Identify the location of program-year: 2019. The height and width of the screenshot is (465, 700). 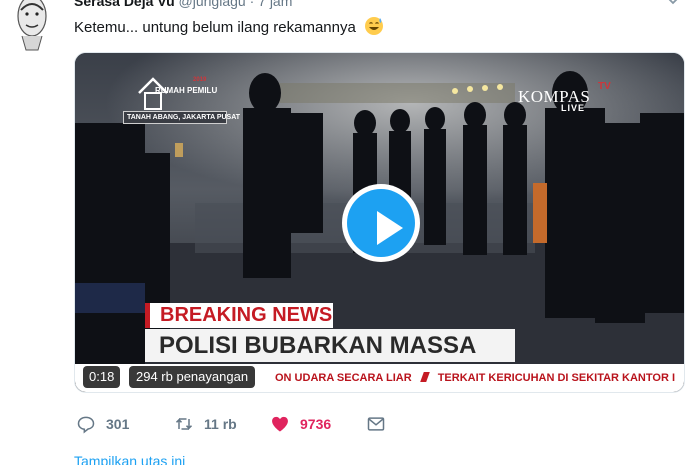
(200, 80).